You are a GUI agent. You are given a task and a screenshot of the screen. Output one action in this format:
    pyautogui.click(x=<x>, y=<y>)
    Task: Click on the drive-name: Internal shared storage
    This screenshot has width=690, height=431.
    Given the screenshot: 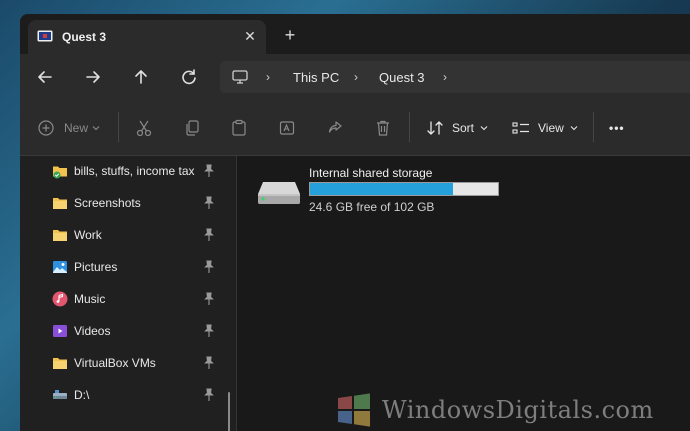 What is the action you would take?
    pyautogui.click(x=371, y=173)
    